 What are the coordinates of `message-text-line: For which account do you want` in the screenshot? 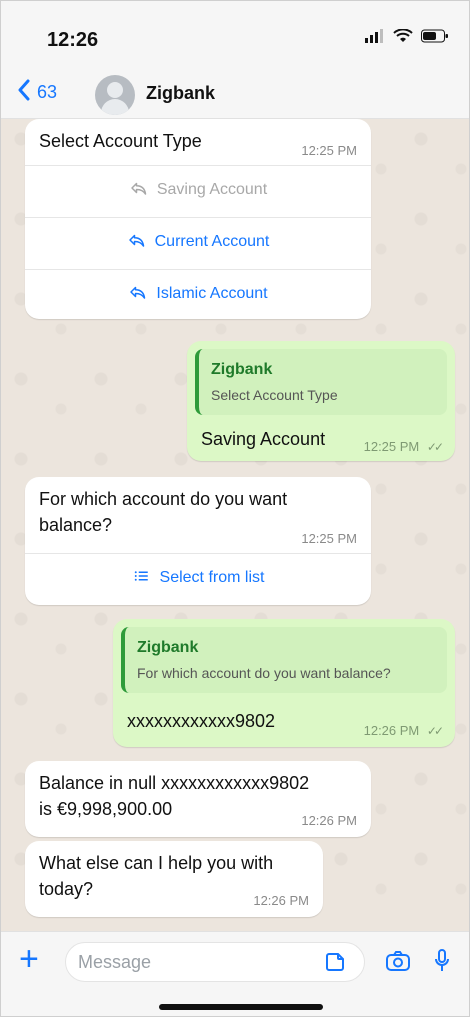 It's located at (163, 499).